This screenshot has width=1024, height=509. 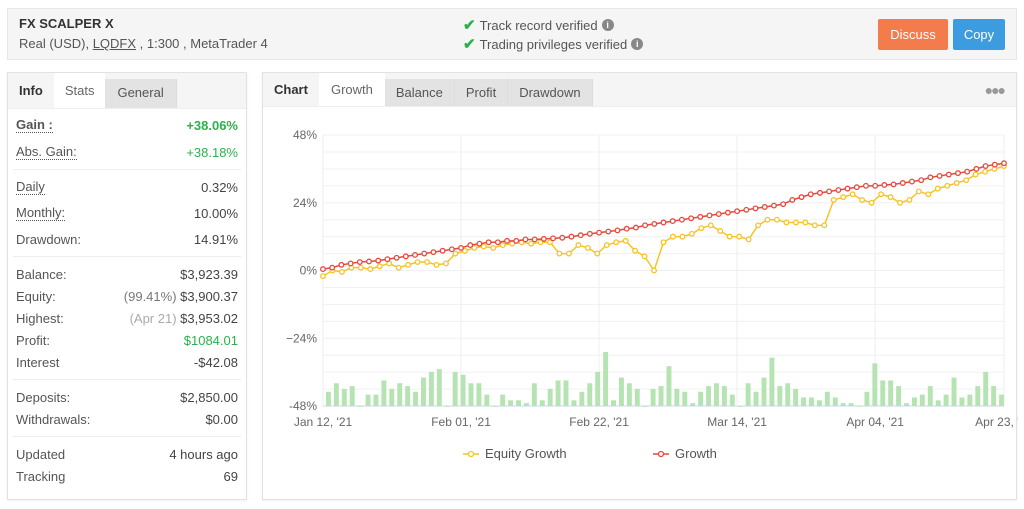 I want to click on tab-stats: Stats, so click(x=79, y=90).